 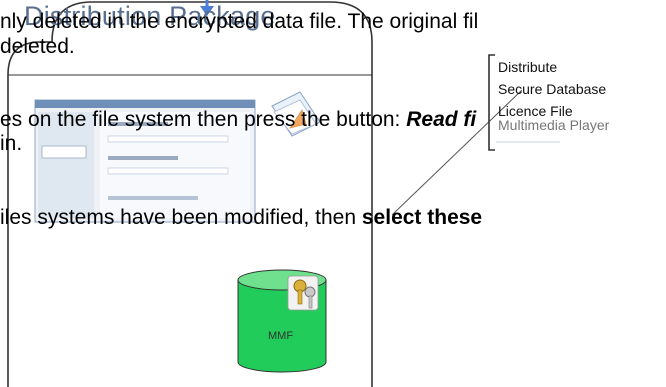 What do you see at coordinates (441, 119) in the screenshot?
I see `read-file-button-label: Read fi` at bounding box center [441, 119].